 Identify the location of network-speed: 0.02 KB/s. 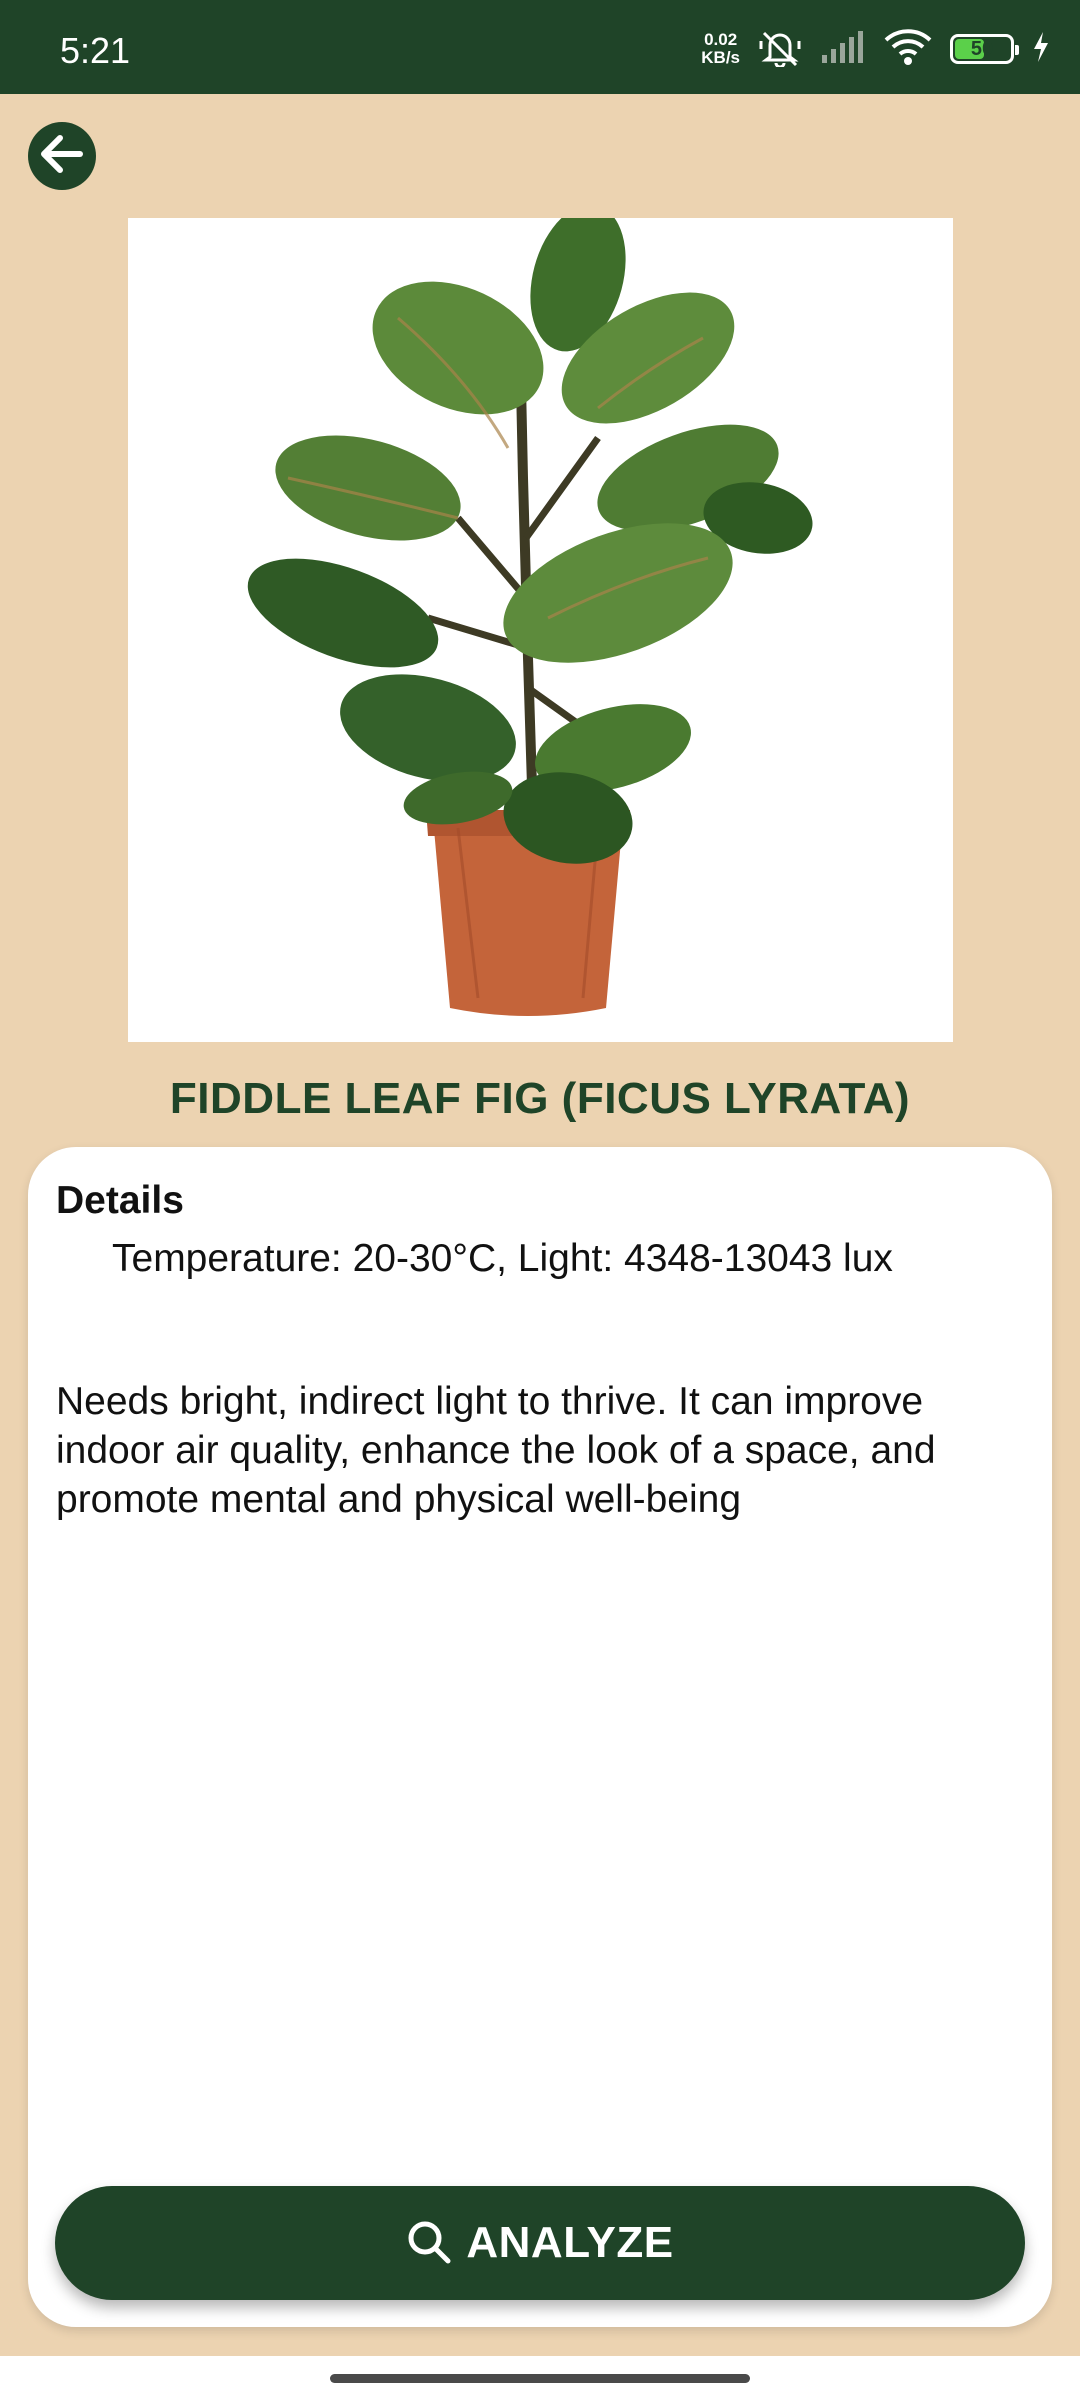
(720, 49).